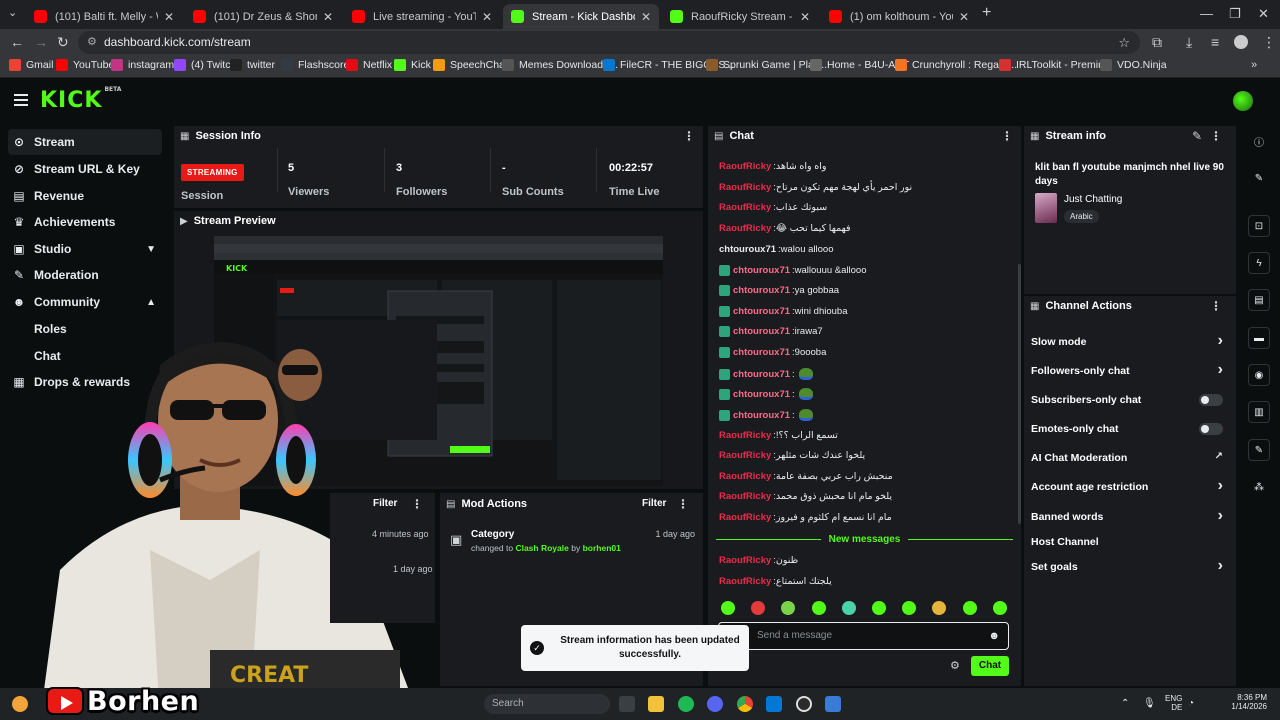  I want to click on clock: 8:36 PM 1/14/2026, so click(1245, 702).